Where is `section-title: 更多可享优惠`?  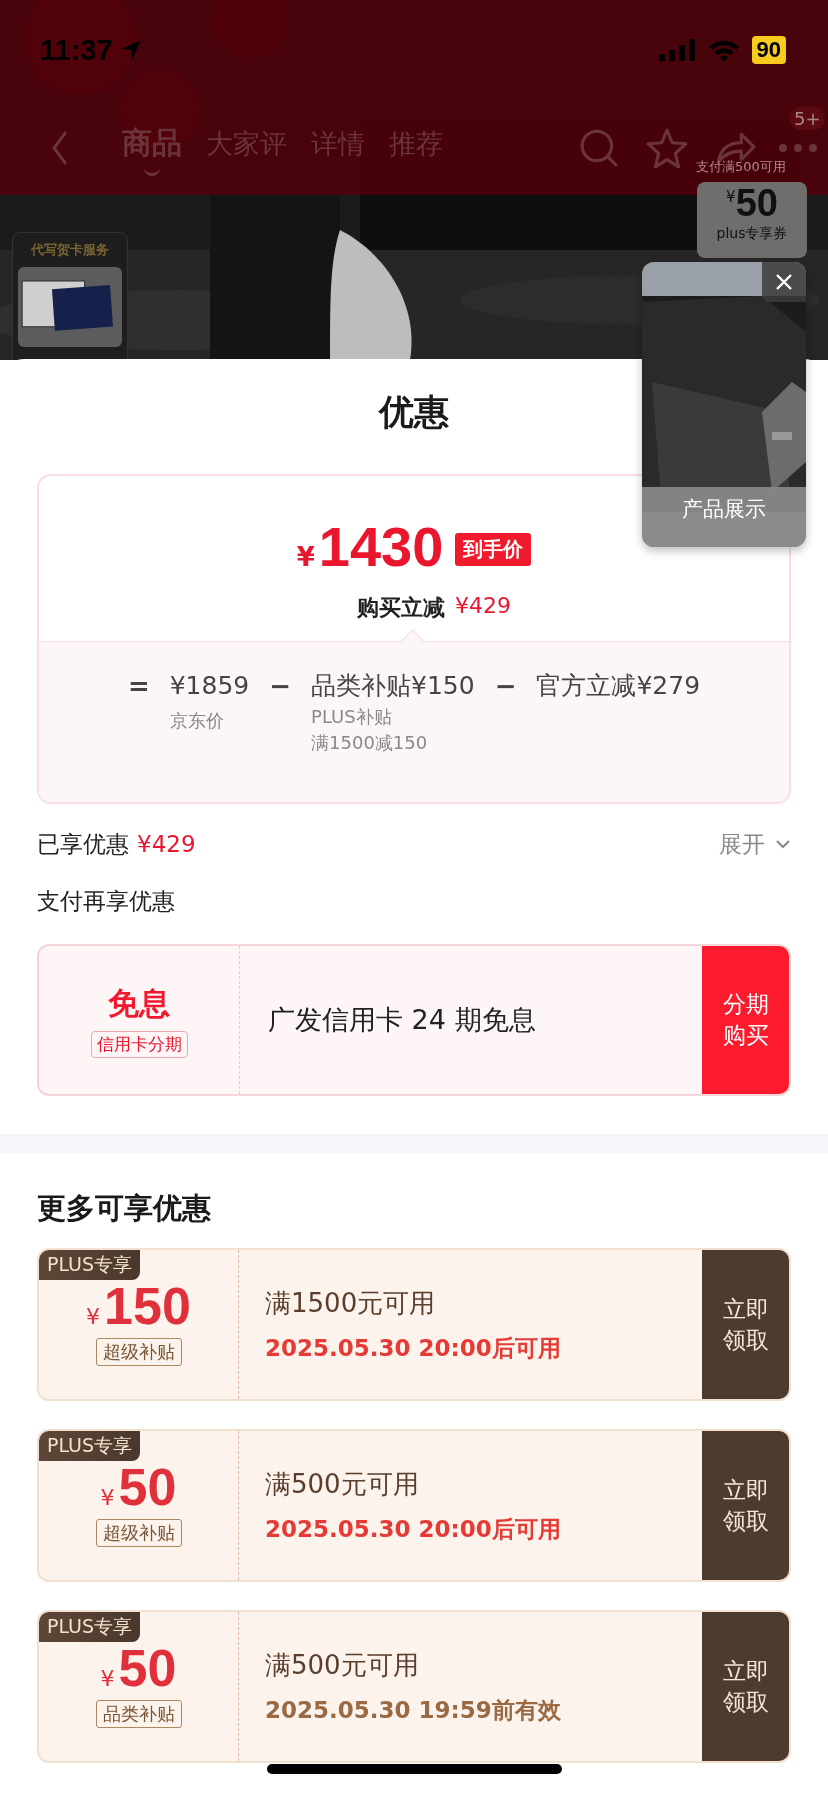
section-title: 更多可享优惠 is located at coordinates (124, 1208).